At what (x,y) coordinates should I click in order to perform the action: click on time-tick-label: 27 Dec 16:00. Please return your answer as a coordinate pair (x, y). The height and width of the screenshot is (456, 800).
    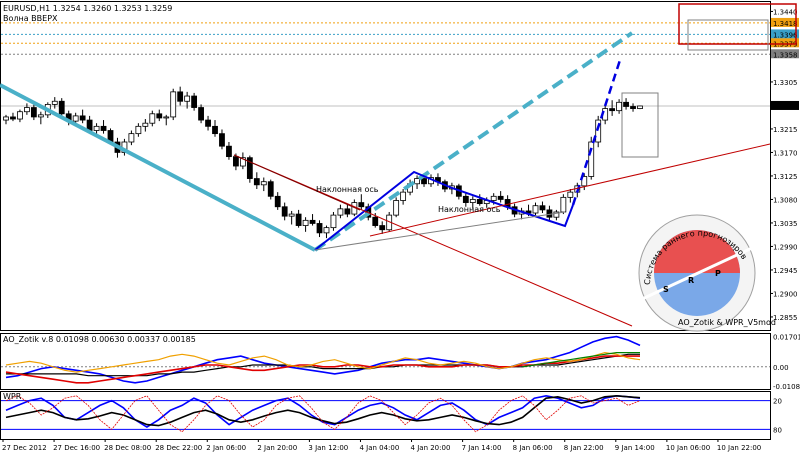
    Looking at the image, I should click on (76, 448).